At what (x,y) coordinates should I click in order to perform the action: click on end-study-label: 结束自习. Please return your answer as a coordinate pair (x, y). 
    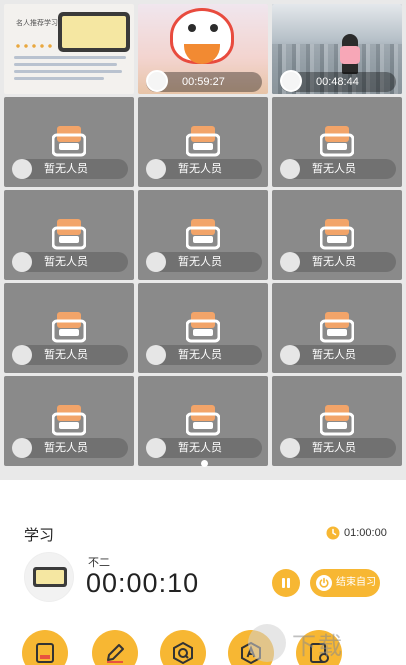
    Looking at the image, I should click on (356, 582).